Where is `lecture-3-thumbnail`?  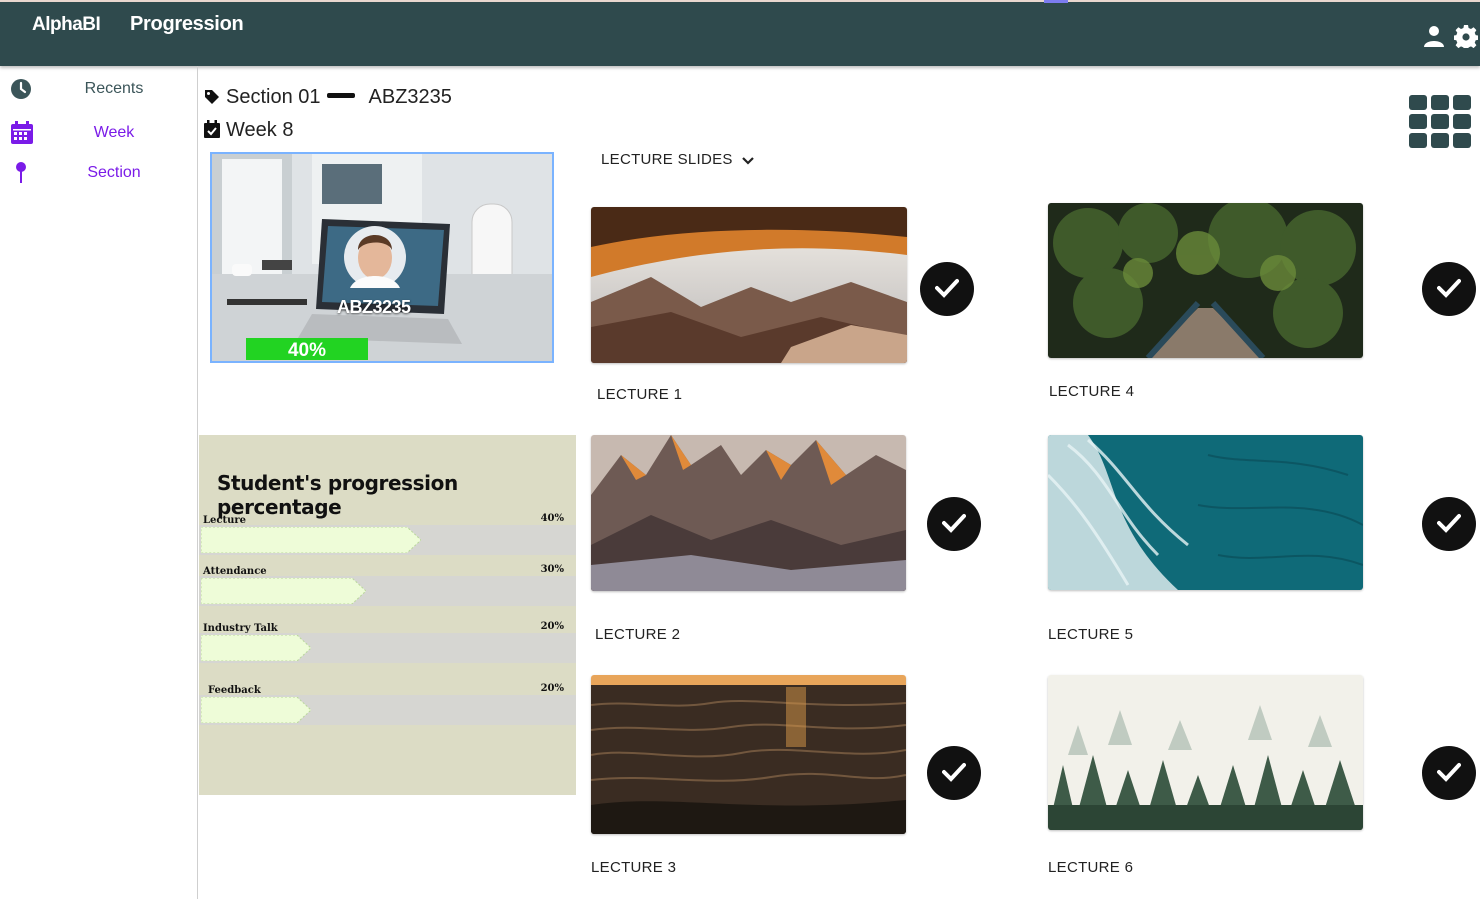 lecture-3-thumbnail is located at coordinates (748, 754).